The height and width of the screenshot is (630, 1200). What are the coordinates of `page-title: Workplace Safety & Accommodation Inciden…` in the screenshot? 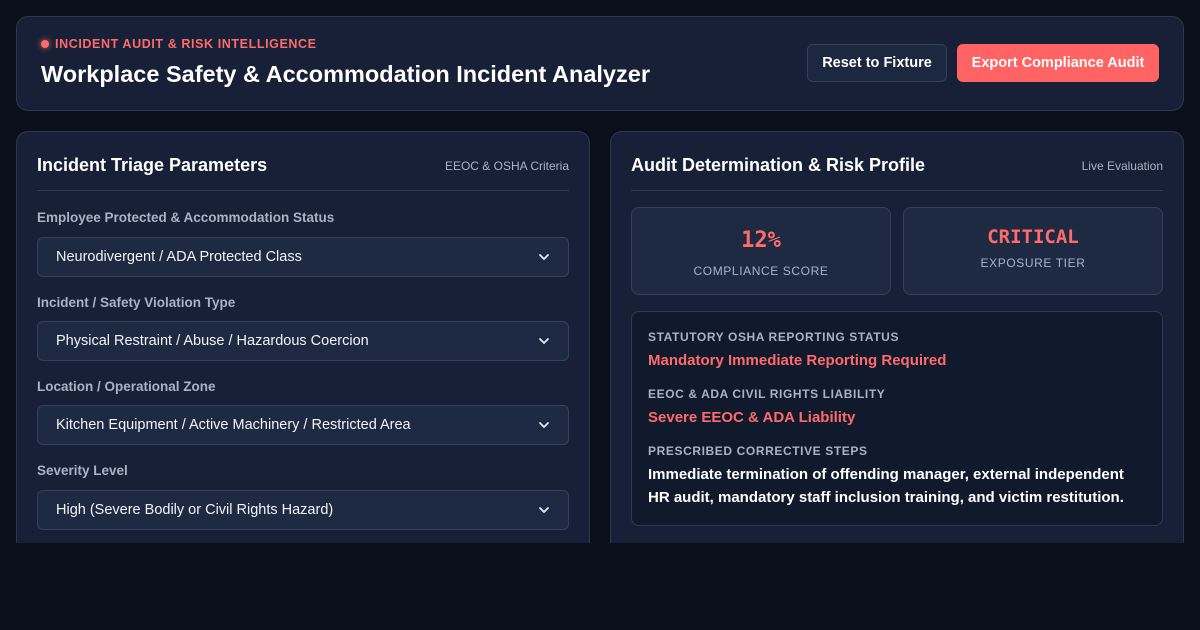 It's located at (345, 74).